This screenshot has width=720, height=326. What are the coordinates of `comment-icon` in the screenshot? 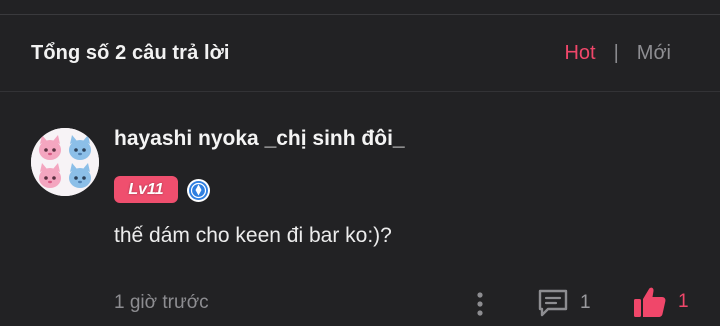 It's located at (553, 303).